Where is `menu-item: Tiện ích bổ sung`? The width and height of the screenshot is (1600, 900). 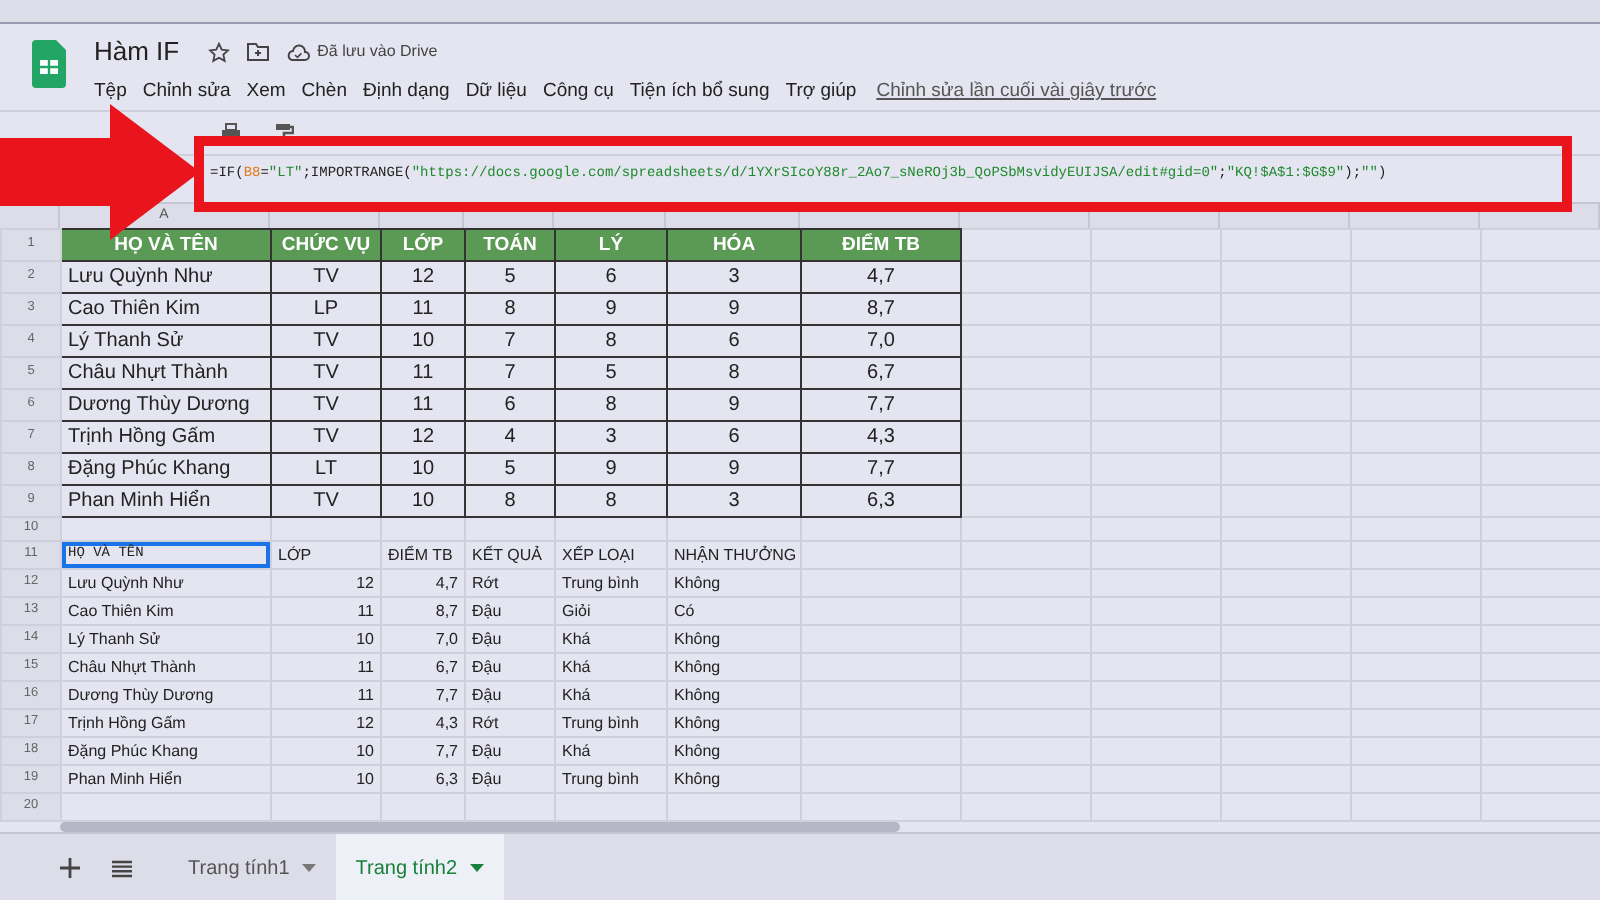
menu-item: Tiện ích bổ sung is located at coordinates (699, 92).